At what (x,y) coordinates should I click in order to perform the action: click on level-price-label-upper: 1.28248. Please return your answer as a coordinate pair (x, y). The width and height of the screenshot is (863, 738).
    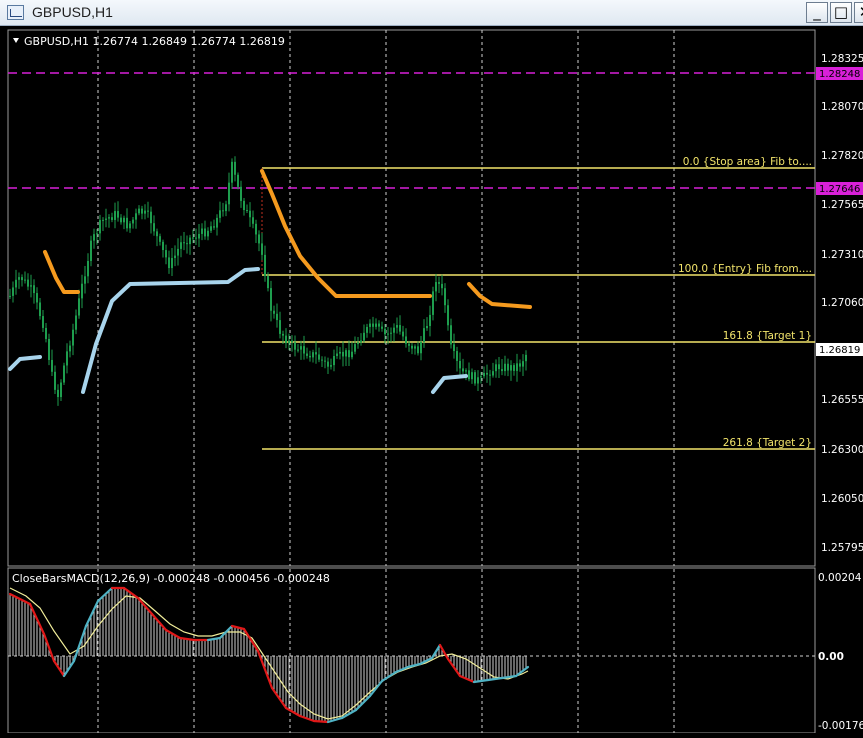
    Looking at the image, I should click on (839, 74).